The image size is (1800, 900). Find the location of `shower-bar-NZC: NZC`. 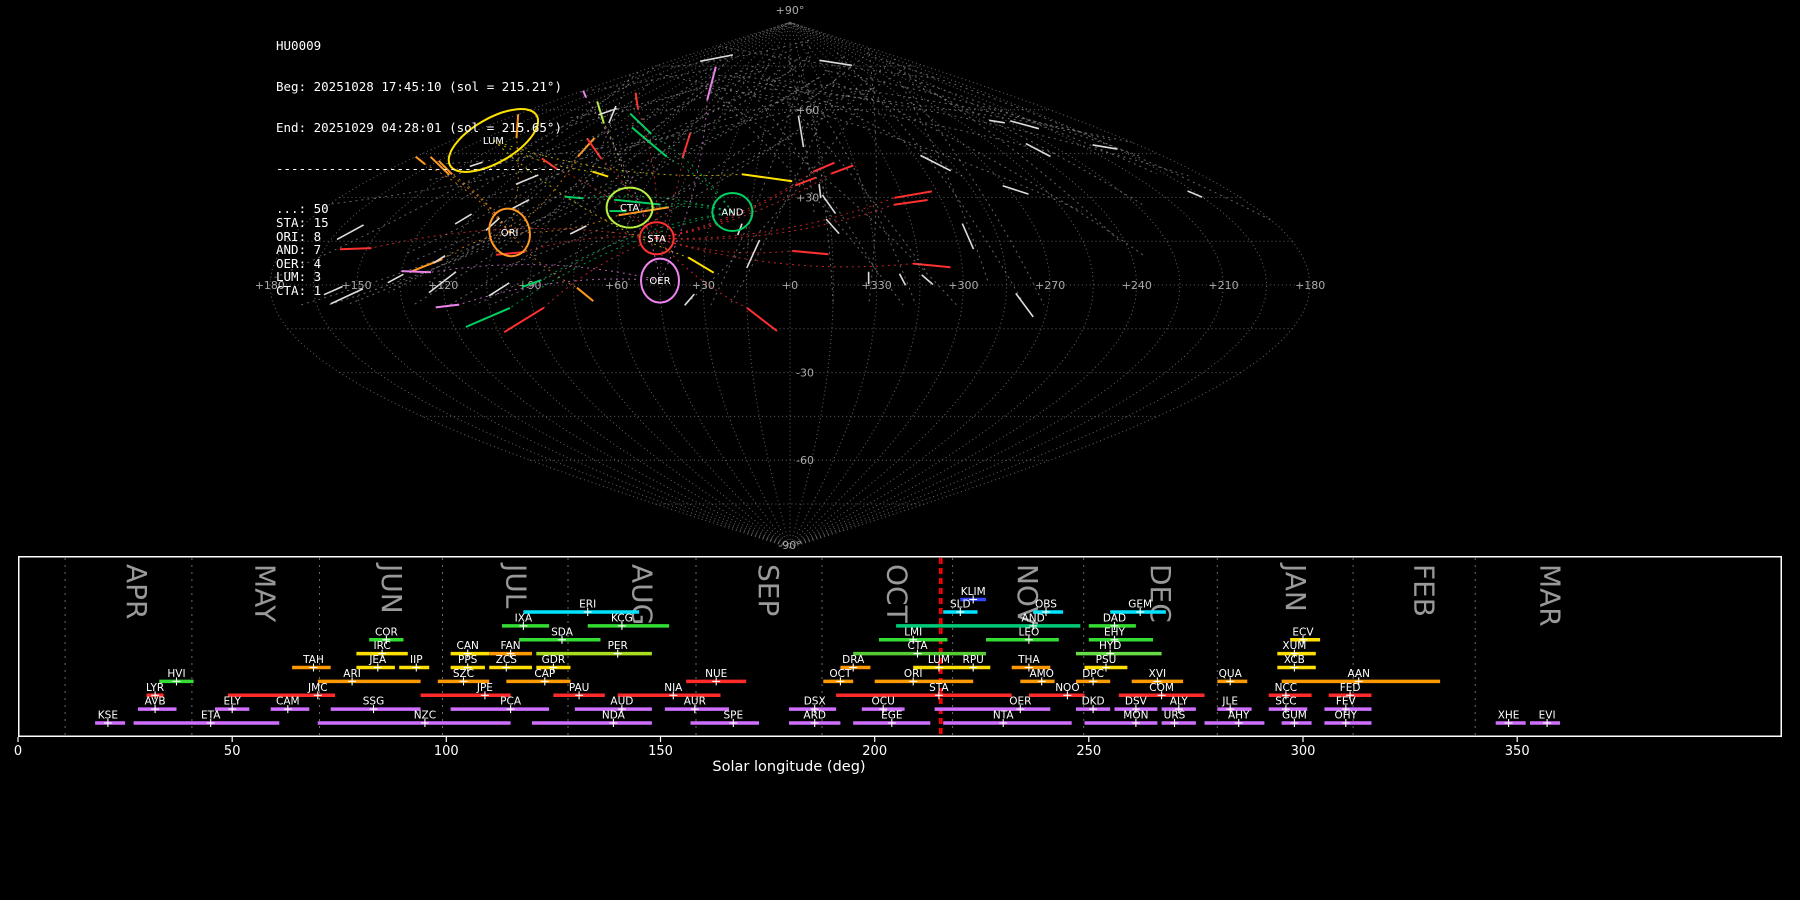

shower-bar-NZC: NZC is located at coordinates (414, 718).